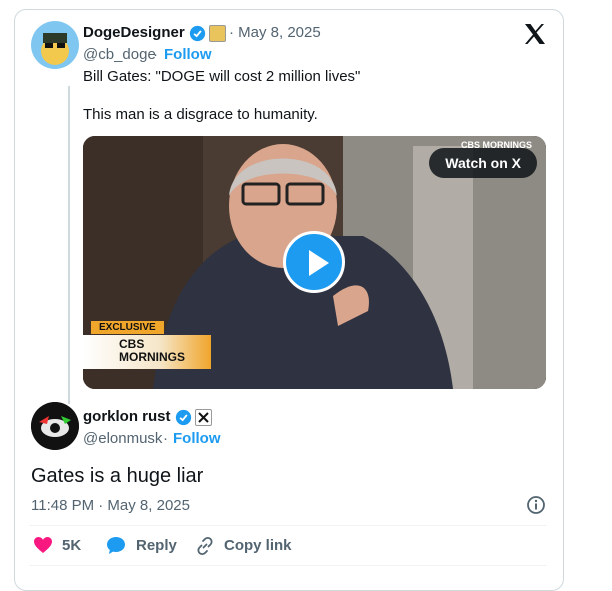 This screenshot has height=591, width=612. What do you see at coordinates (134, 32) in the screenshot?
I see `quoted-author-name: DogeDesigner` at bounding box center [134, 32].